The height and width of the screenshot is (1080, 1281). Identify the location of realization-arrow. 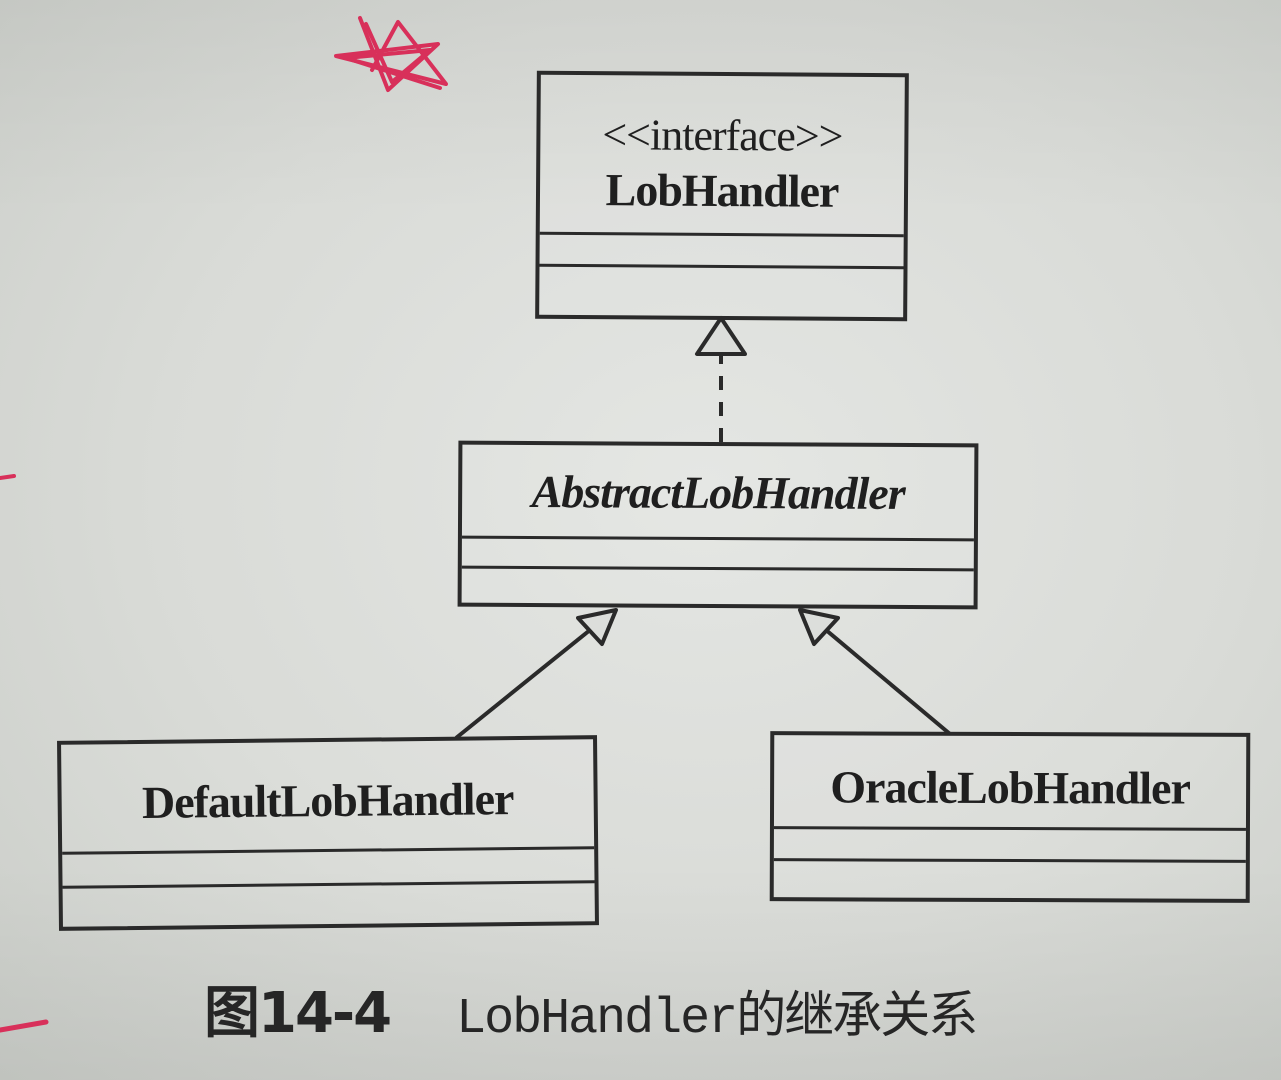
(721, 379).